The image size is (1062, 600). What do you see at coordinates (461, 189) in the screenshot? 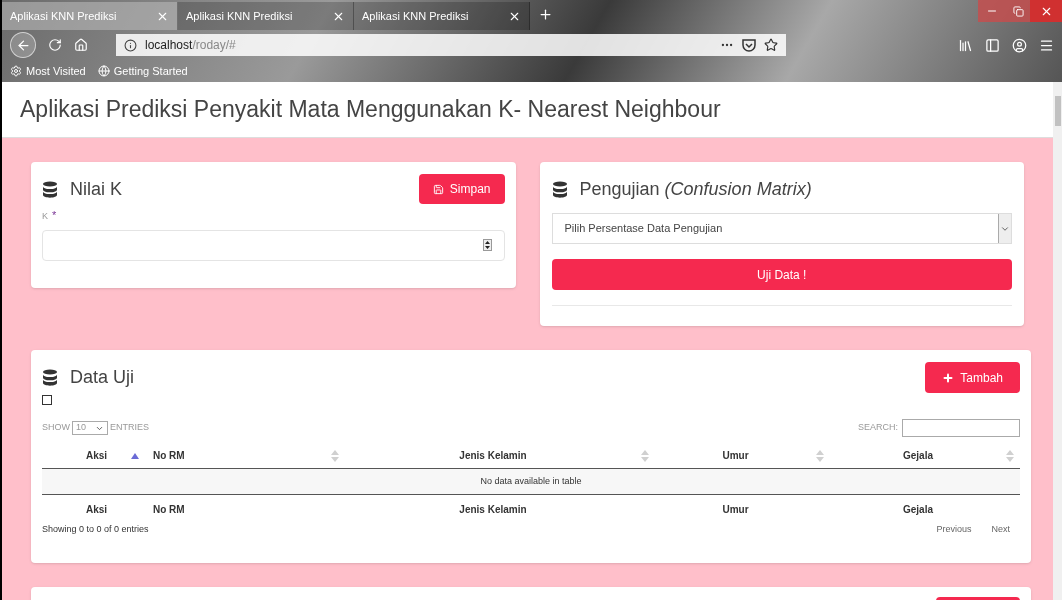
I see `save-button: Simpan` at bounding box center [461, 189].